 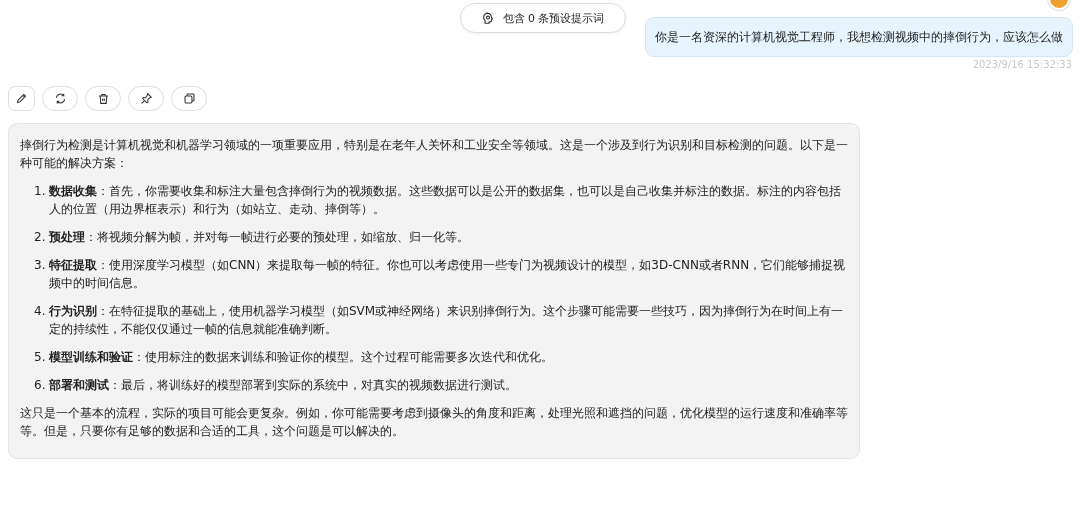 What do you see at coordinates (487, 18) in the screenshot?
I see `brain-icon` at bounding box center [487, 18].